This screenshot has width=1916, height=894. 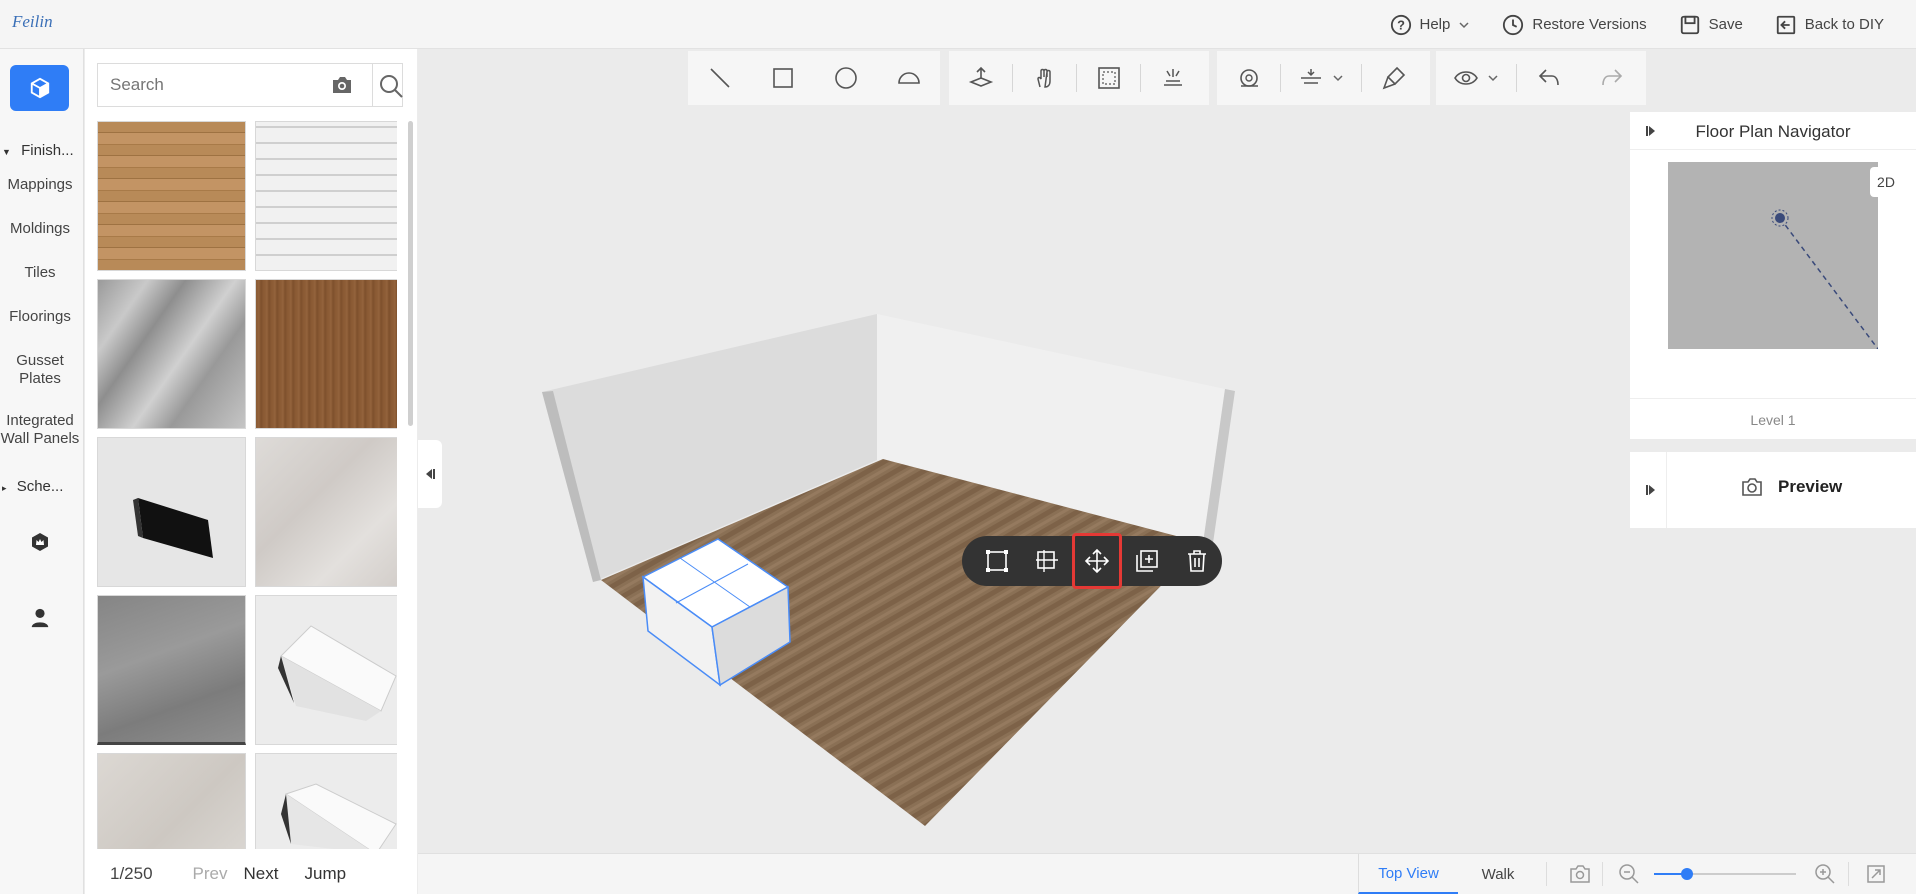 What do you see at coordinates (430, 474) in the screenshot?
I see `collapse-panel-button` at bounding box center [430, 474].